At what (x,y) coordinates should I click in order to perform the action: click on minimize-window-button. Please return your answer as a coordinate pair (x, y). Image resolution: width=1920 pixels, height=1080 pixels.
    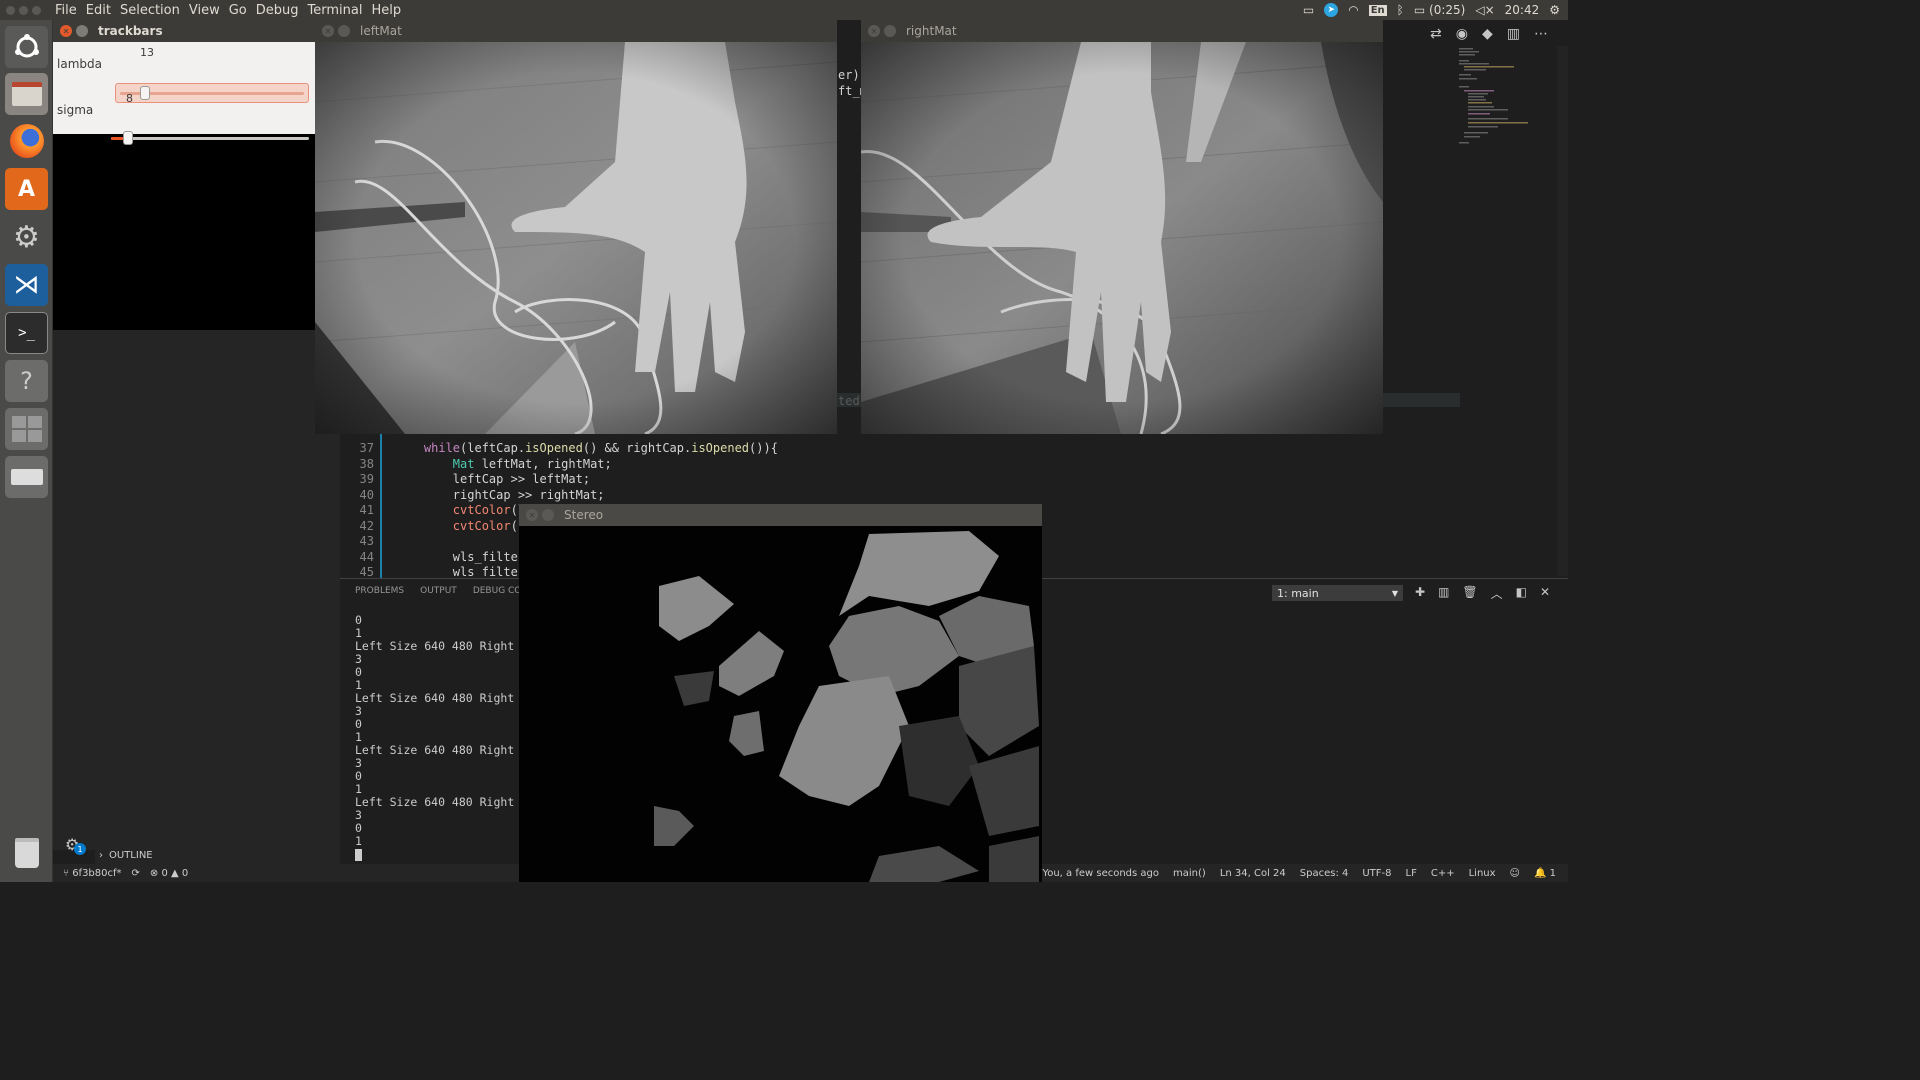
    Looking at the image, I should click on (23, 10).